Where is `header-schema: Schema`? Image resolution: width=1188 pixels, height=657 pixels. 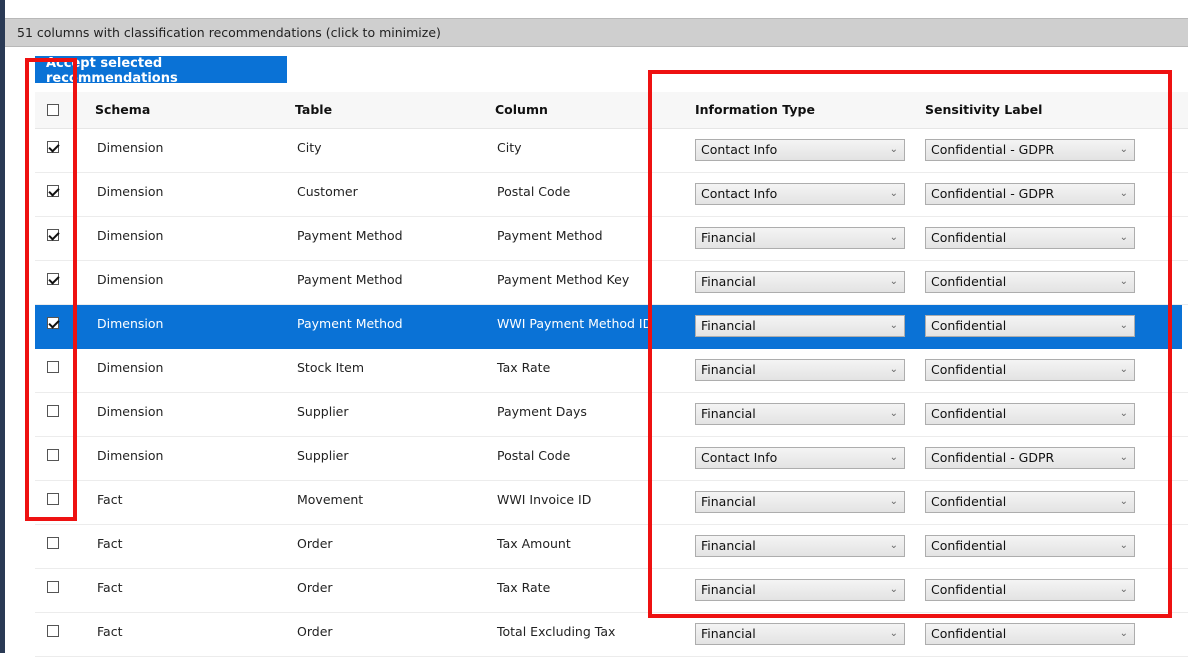
header-schema: Schema is located at coordinates (122, 110).